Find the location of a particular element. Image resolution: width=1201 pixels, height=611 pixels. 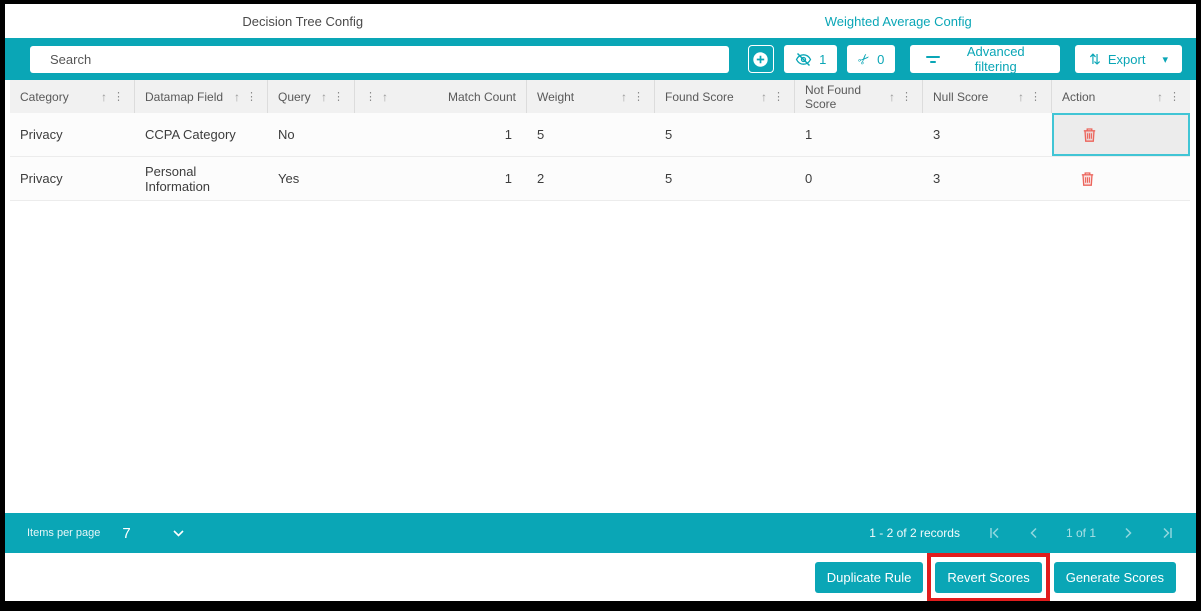

export-button: ⇅ Export ▾ is located at coordinates (1128, 59).